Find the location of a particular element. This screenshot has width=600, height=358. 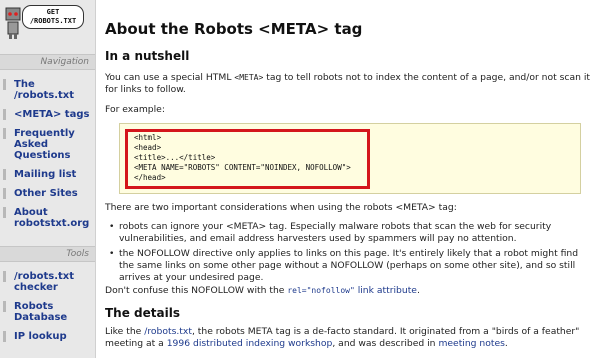

nav-item-robots-txt: The /robots.txt is located at coordinates (47, 90).